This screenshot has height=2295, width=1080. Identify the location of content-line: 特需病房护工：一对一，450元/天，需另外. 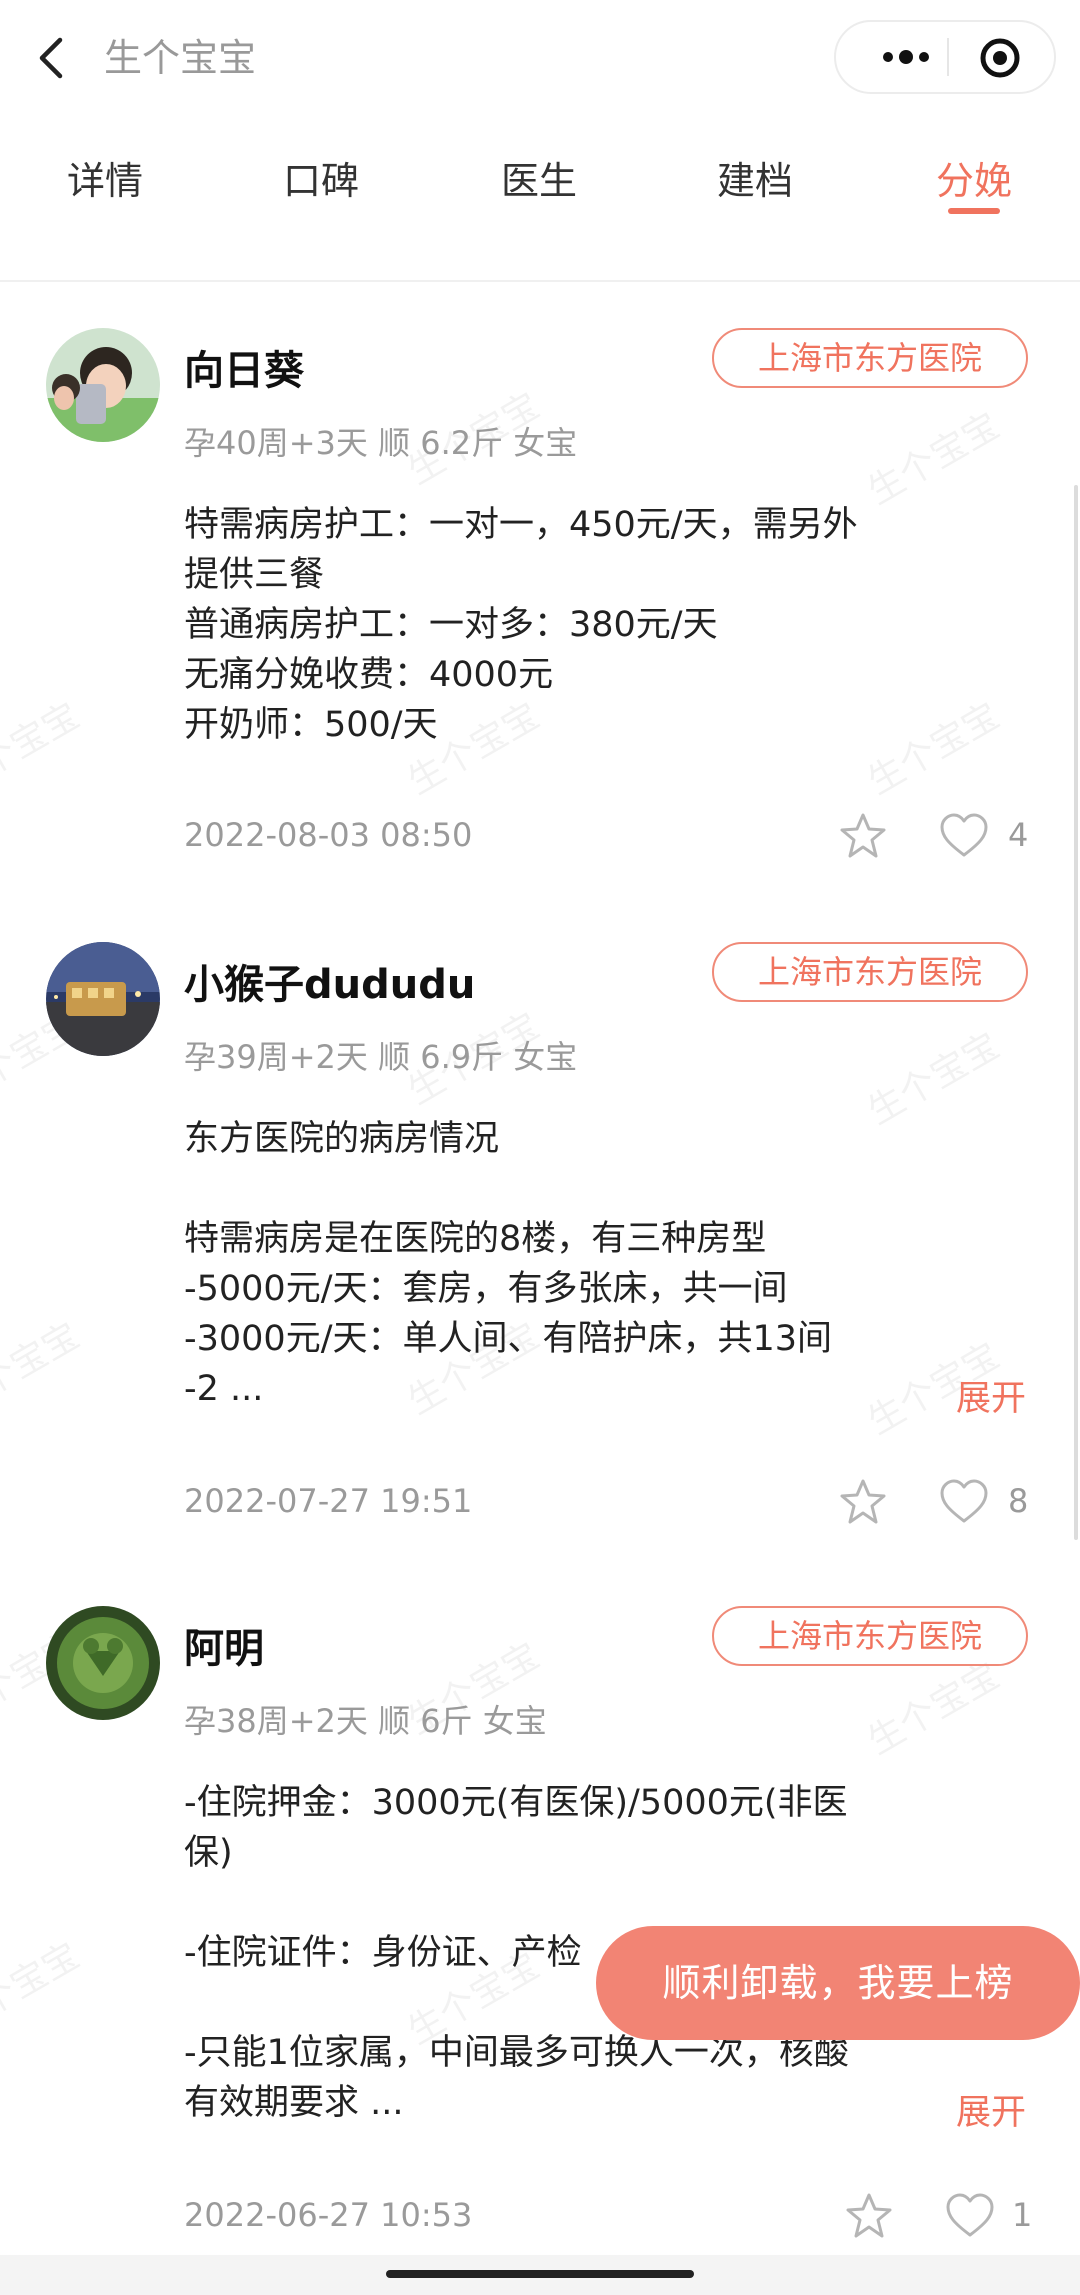
(521, 525).